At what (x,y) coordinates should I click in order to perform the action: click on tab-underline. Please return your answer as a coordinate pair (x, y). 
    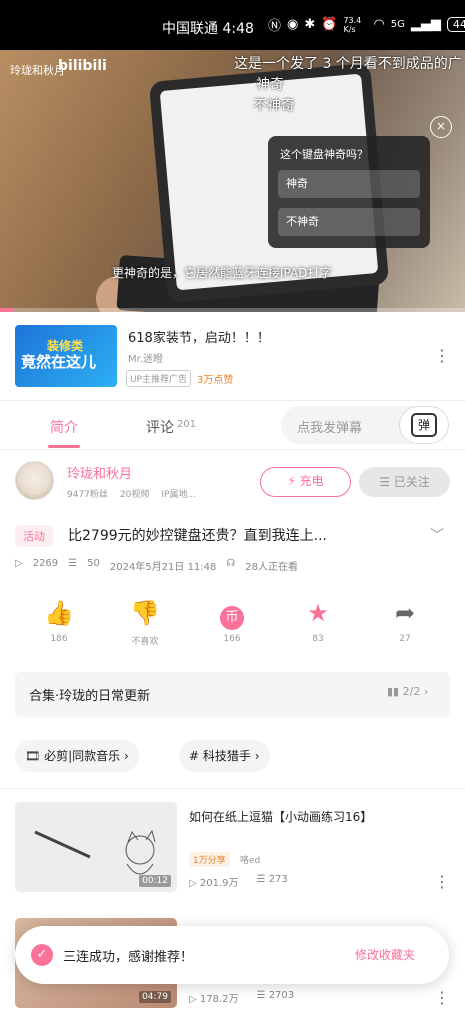
    Looking at the image, I should click on (64, 446).